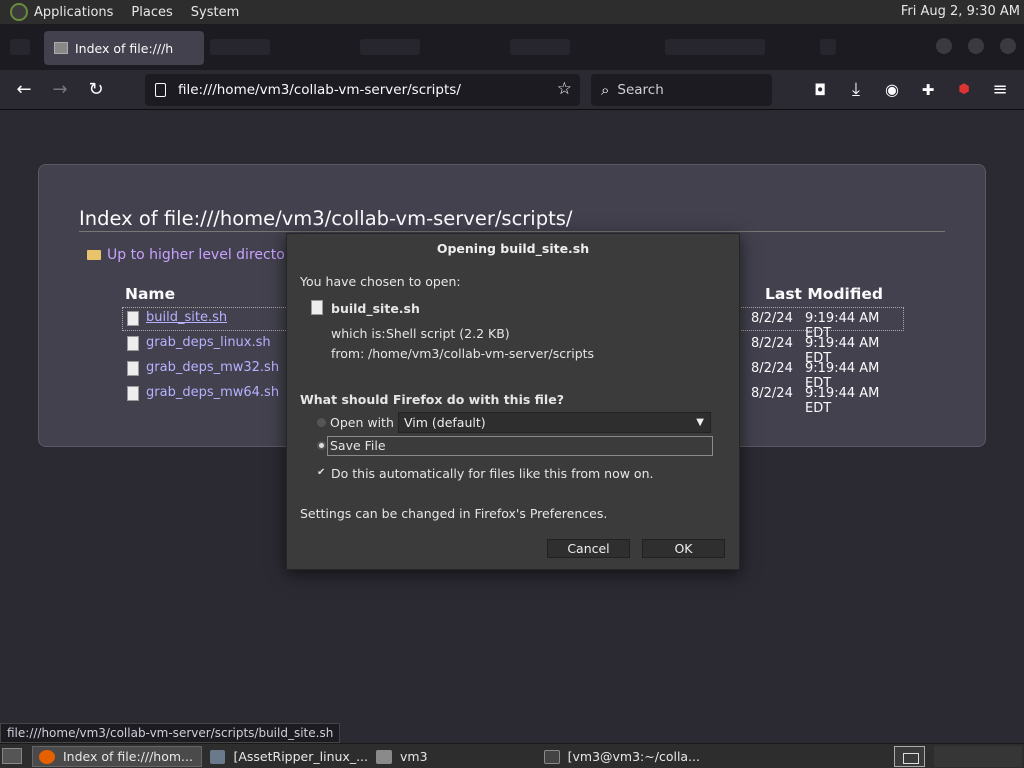 The image size is (1024, 768). Describe the element at coordinates (481, 353) in the screenshot. I see `from-value: /home/vm3/collab-vm-server/scripts` at that location.